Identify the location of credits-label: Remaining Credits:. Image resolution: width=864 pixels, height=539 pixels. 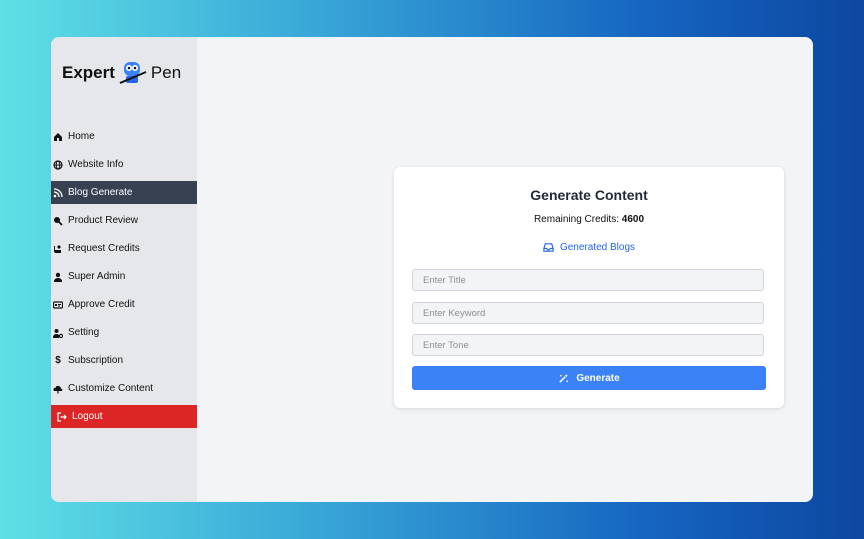
(576, 219).